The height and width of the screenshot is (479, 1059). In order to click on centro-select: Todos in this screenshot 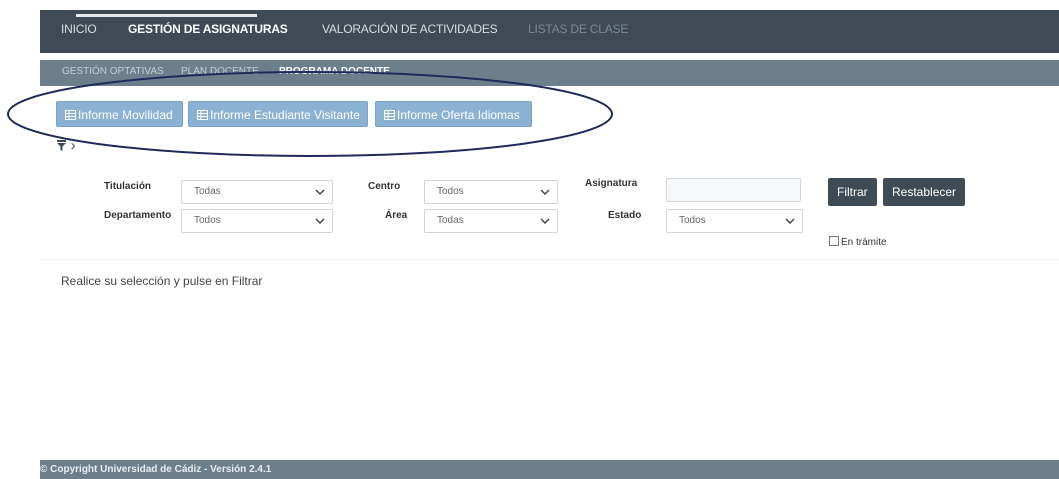, I will do `click(491, 192)`.